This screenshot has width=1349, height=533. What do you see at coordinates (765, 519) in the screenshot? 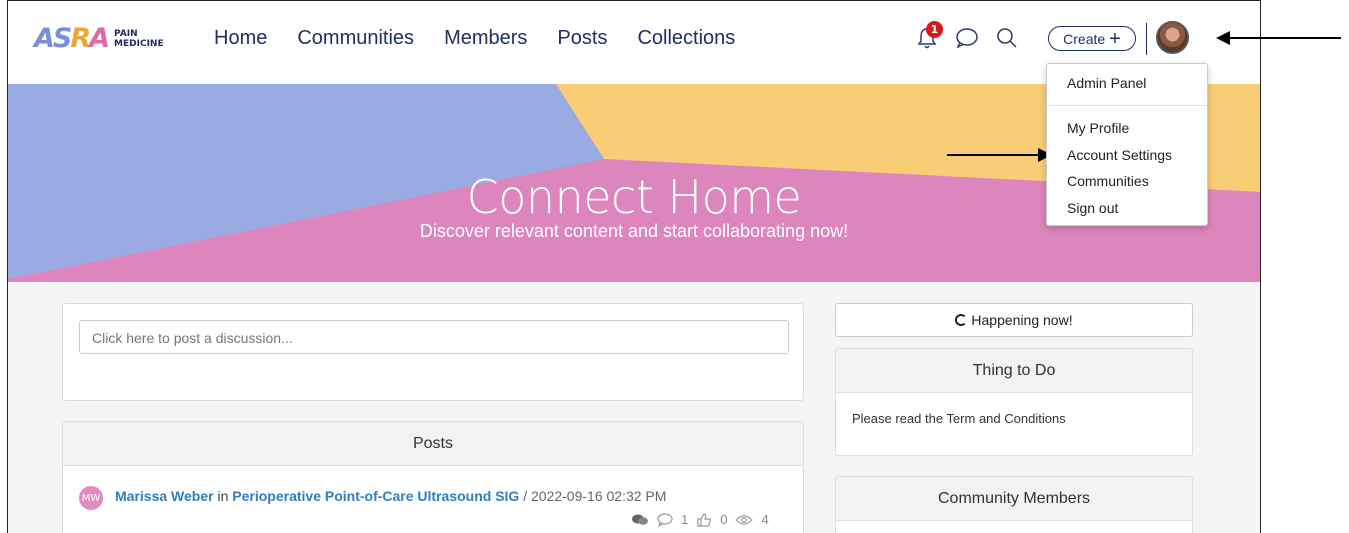
I see `view-count: 4` at bounding box center [765, 519].